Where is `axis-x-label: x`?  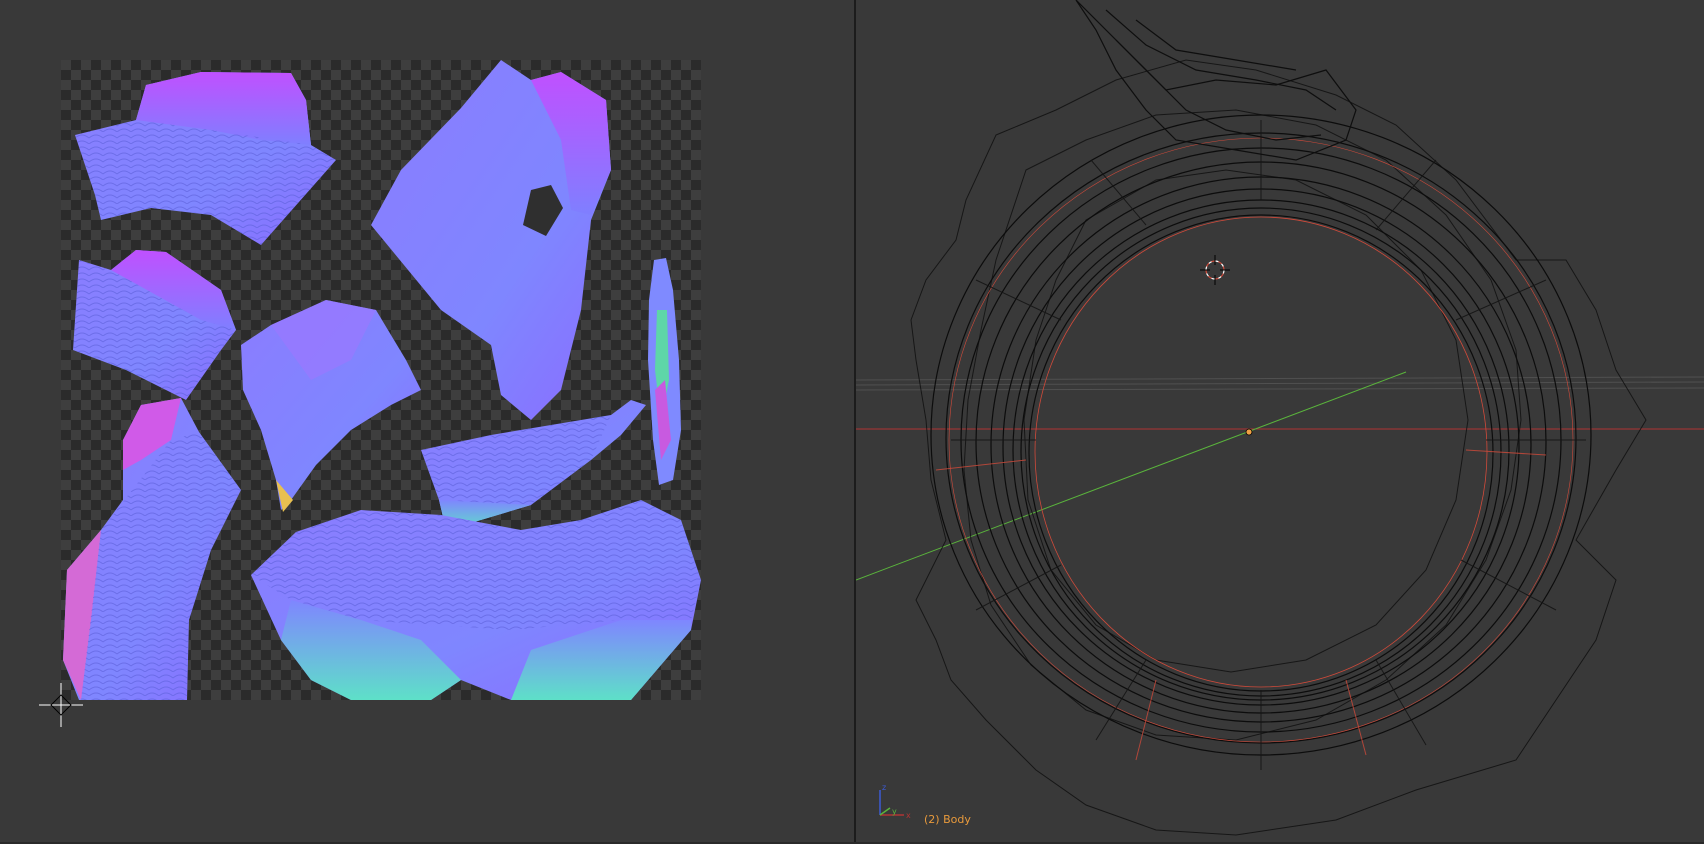 axis-x-label: x is located at coordinates (908, 815).